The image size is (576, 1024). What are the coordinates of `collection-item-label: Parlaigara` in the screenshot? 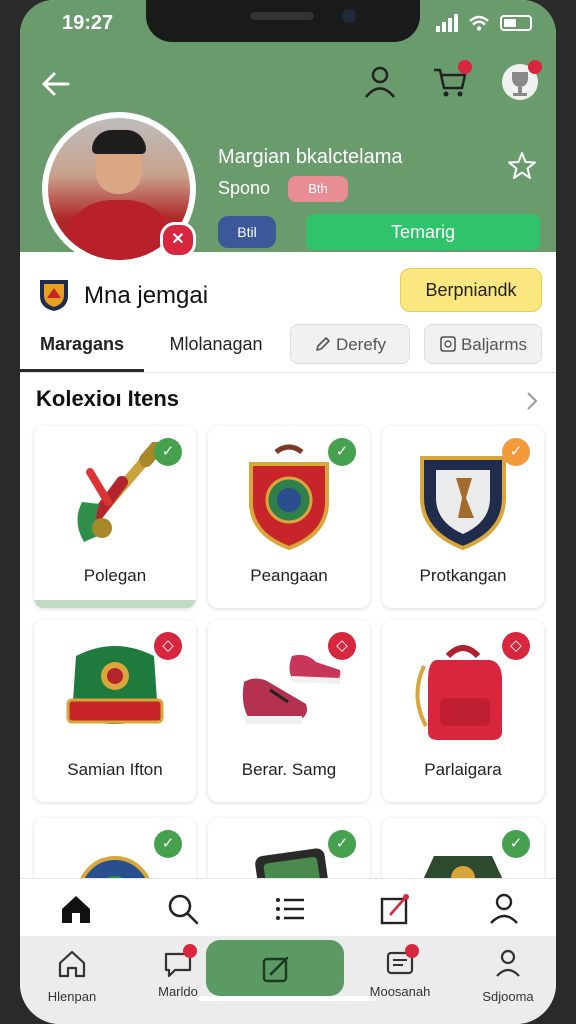 It's located at (463, 769).